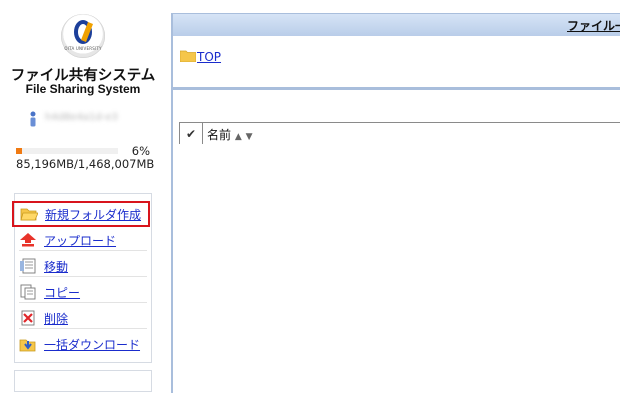 This screenshot has height=404, width=620. What do you see at coordinates (219, 135) in the screenshot?
I see `column-name-label: 名前` at bounding box center [219, 135].